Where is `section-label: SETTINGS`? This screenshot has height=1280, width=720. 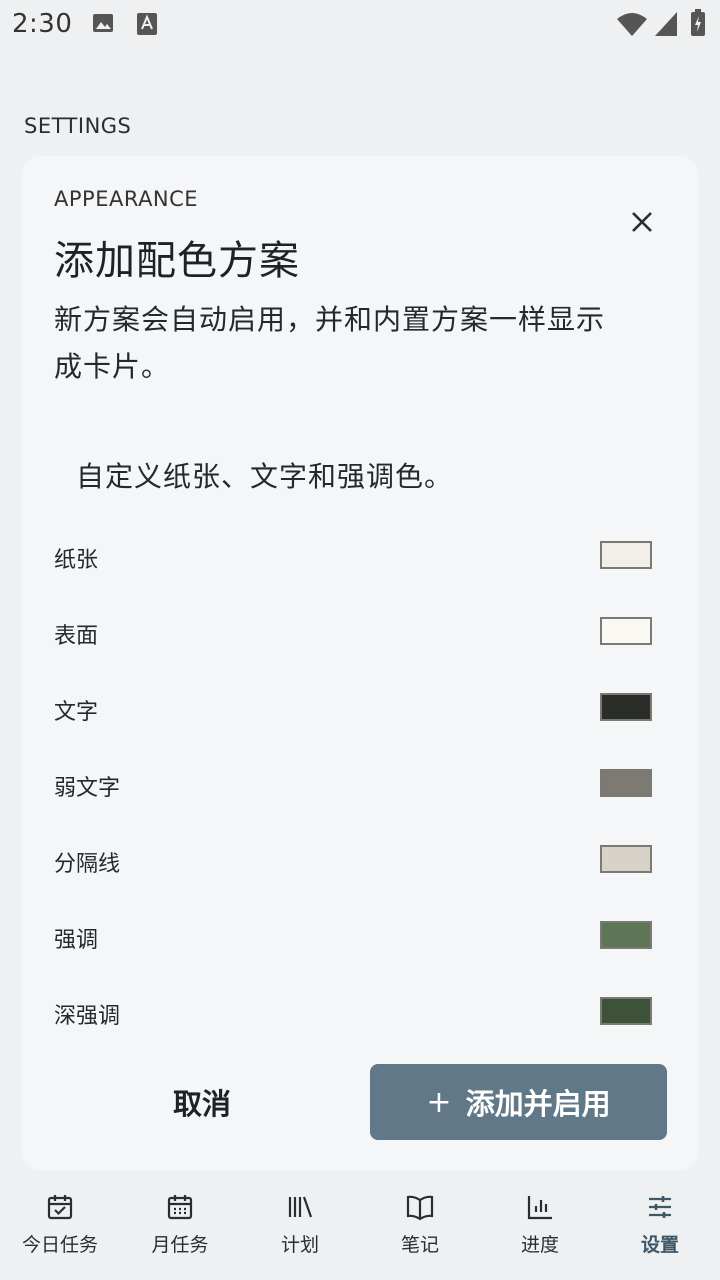 section-label: SETTINGS is located at coordinates (78, 126).